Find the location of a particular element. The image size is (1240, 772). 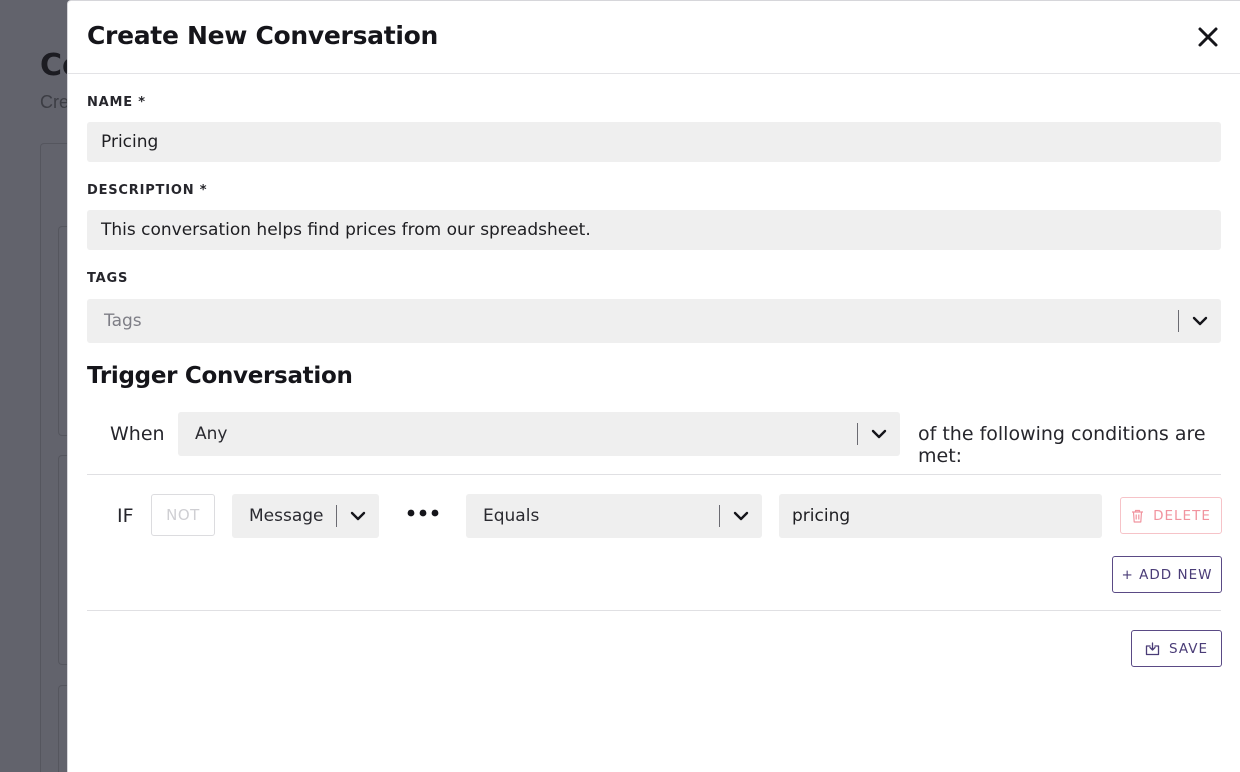

tags-placeholder: Tags is located at coordinates (123, 321).